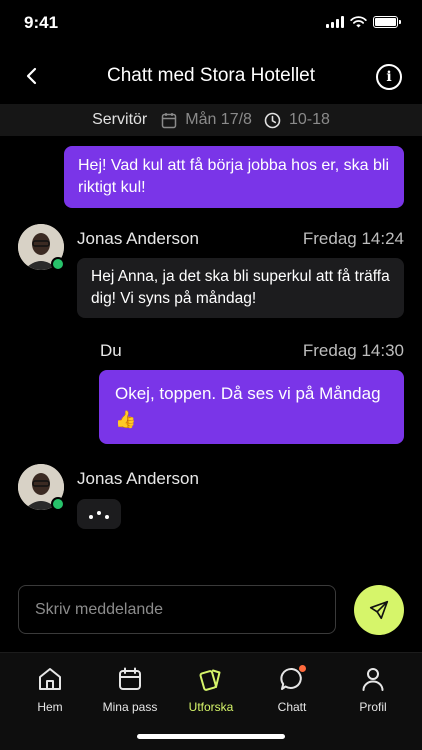 The height and width of the screenshot is (750, 422). What do you see at coordinates (335, 22) in the screenshot?
I see `cellular-signal-icon` at bounding box center [335, 22].